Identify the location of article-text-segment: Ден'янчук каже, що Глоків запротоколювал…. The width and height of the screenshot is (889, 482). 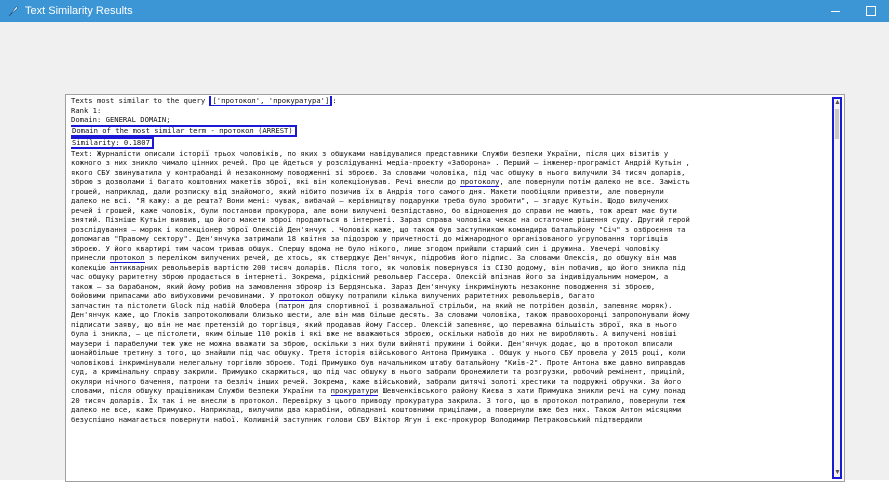
(380, 314).